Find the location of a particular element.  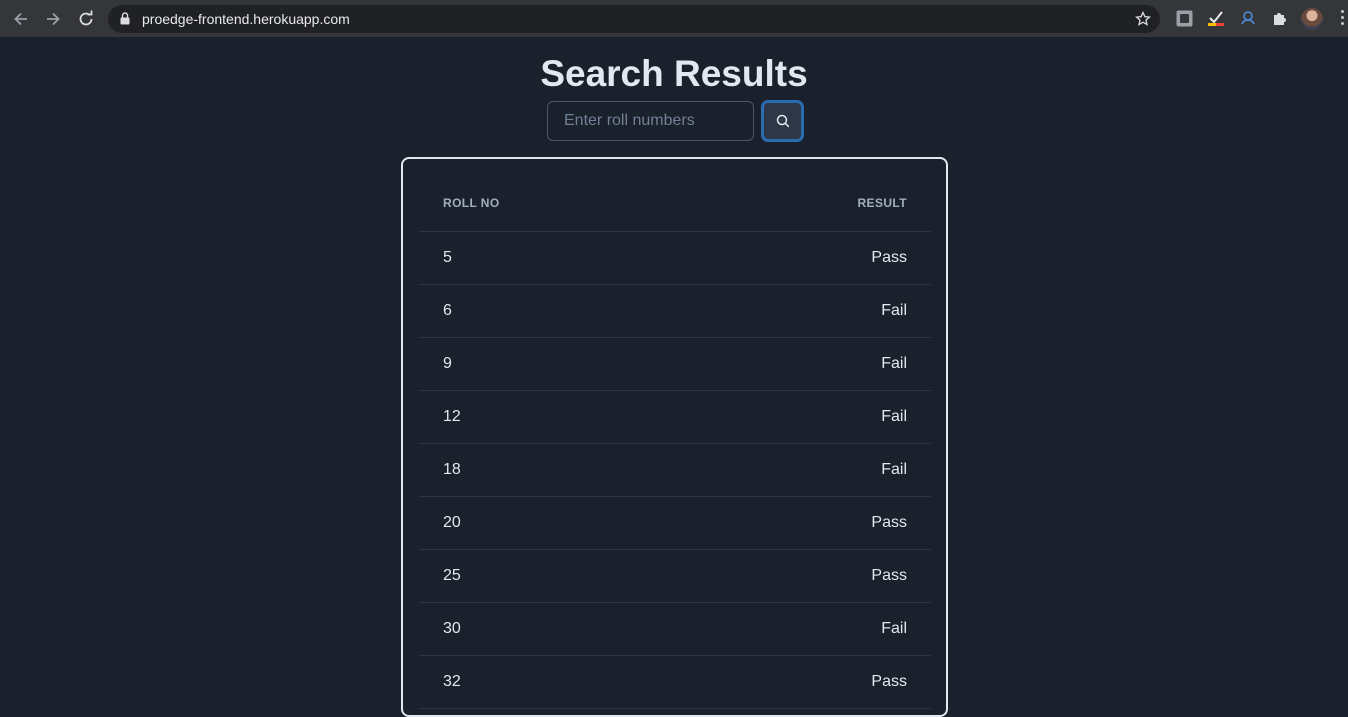

table-row: 9 Fail is located at coordinates (675, 364).